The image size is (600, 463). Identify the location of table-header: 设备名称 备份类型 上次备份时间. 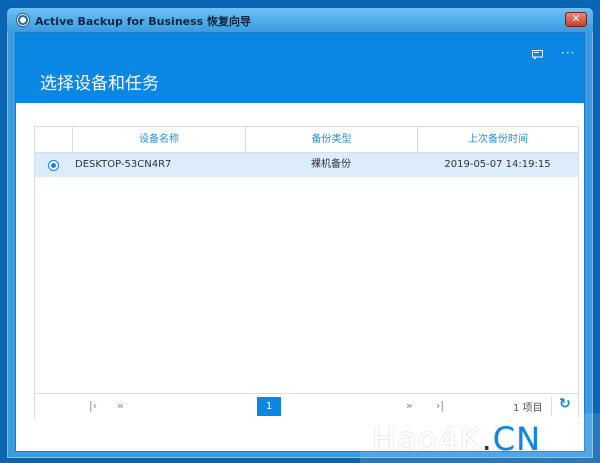
(306, 140).